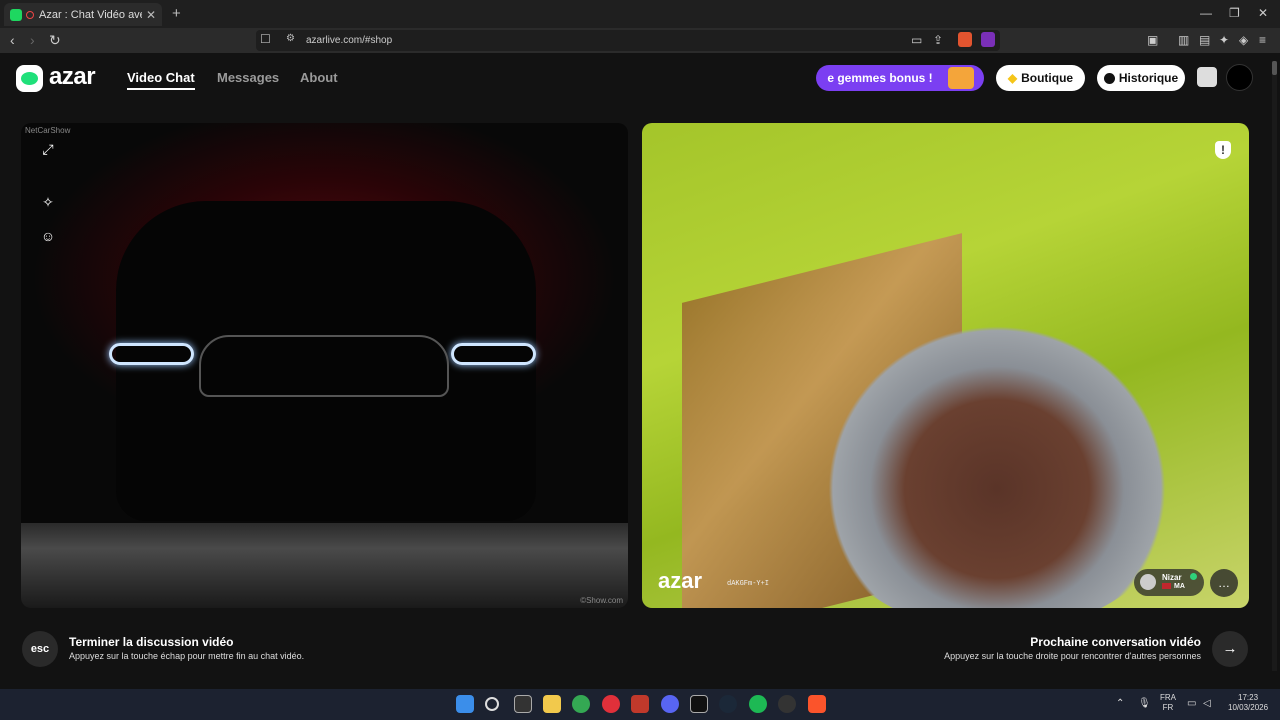 Image resolution: width=1280 pixels, height=720 pixels. What do you see at coordinates (1239, 77) in the screenshot?
I see `profile-avatar` at bounding box center [1239, 77].